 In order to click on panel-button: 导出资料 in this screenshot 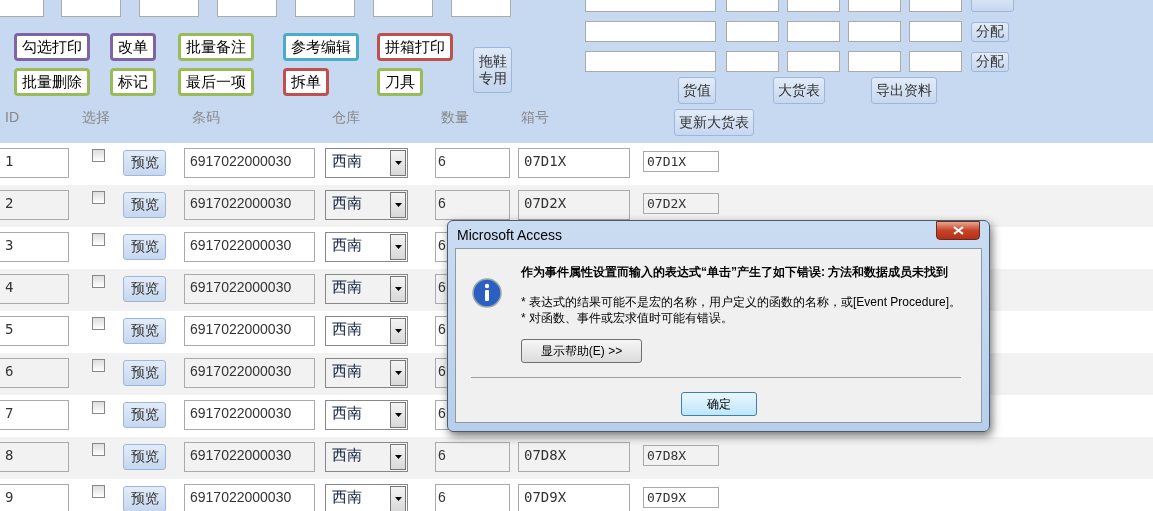, I will do `click(904, 90)`.